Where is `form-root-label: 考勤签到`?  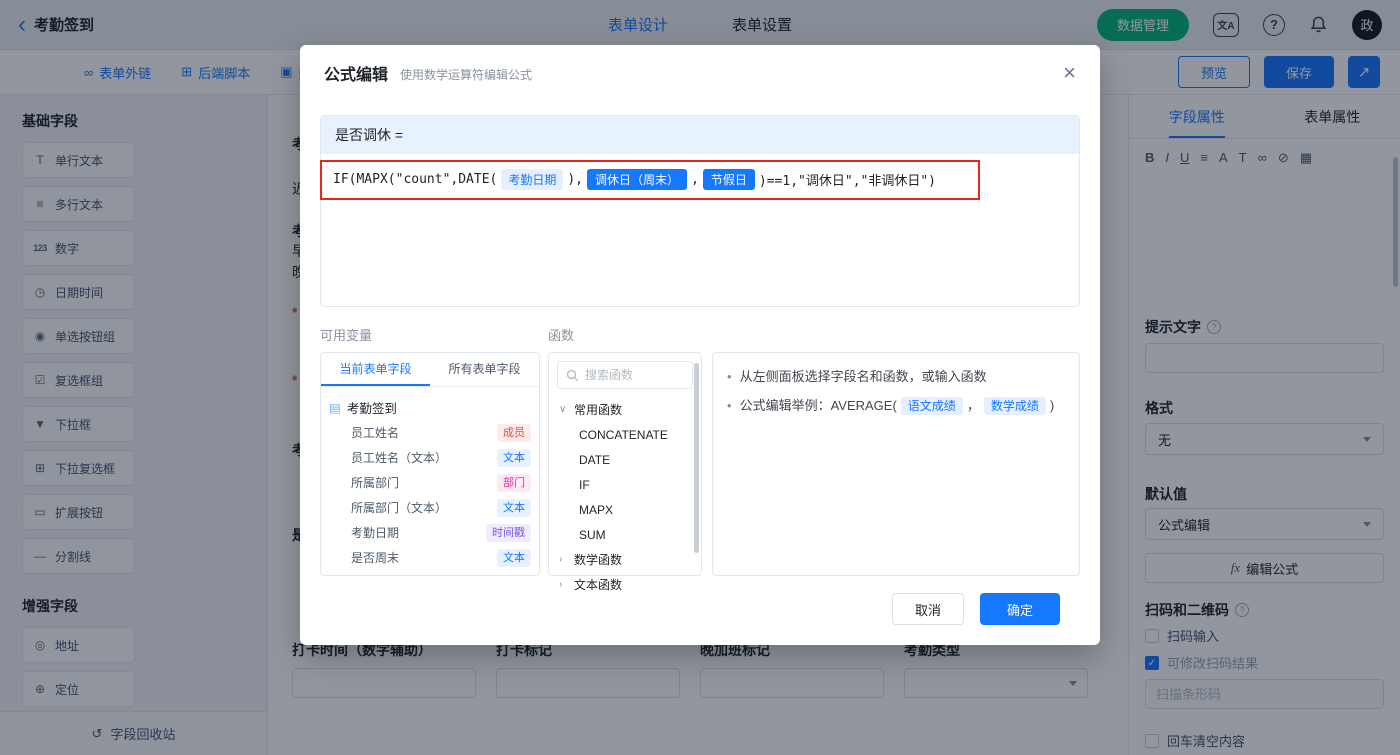
form-root-label: 考勤签到 is located at coordinates (371, 408).